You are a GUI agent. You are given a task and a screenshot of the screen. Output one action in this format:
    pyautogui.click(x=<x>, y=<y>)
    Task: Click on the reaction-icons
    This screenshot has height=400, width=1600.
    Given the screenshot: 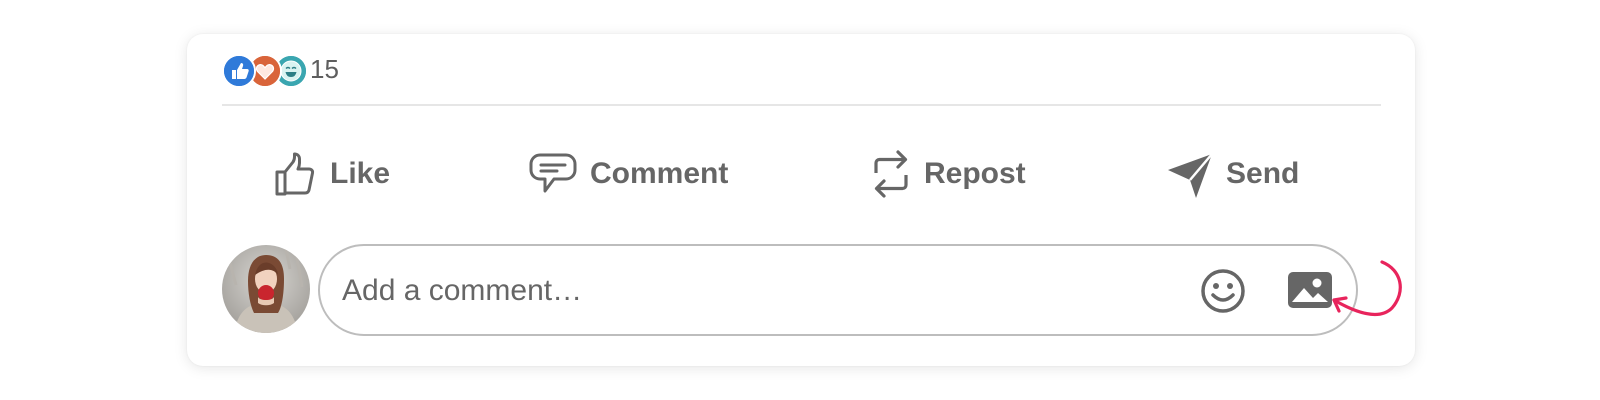 What is the action you would take?
    pyautogui.click(x=265, y=70)
    